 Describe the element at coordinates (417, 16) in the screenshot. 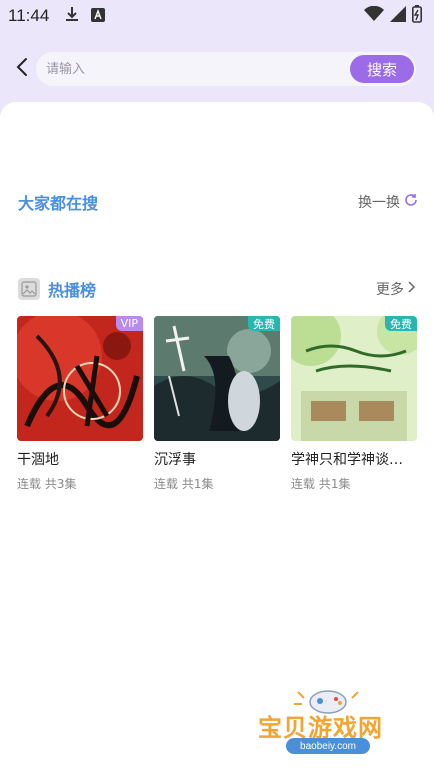

I see `battery-icon` at that location.